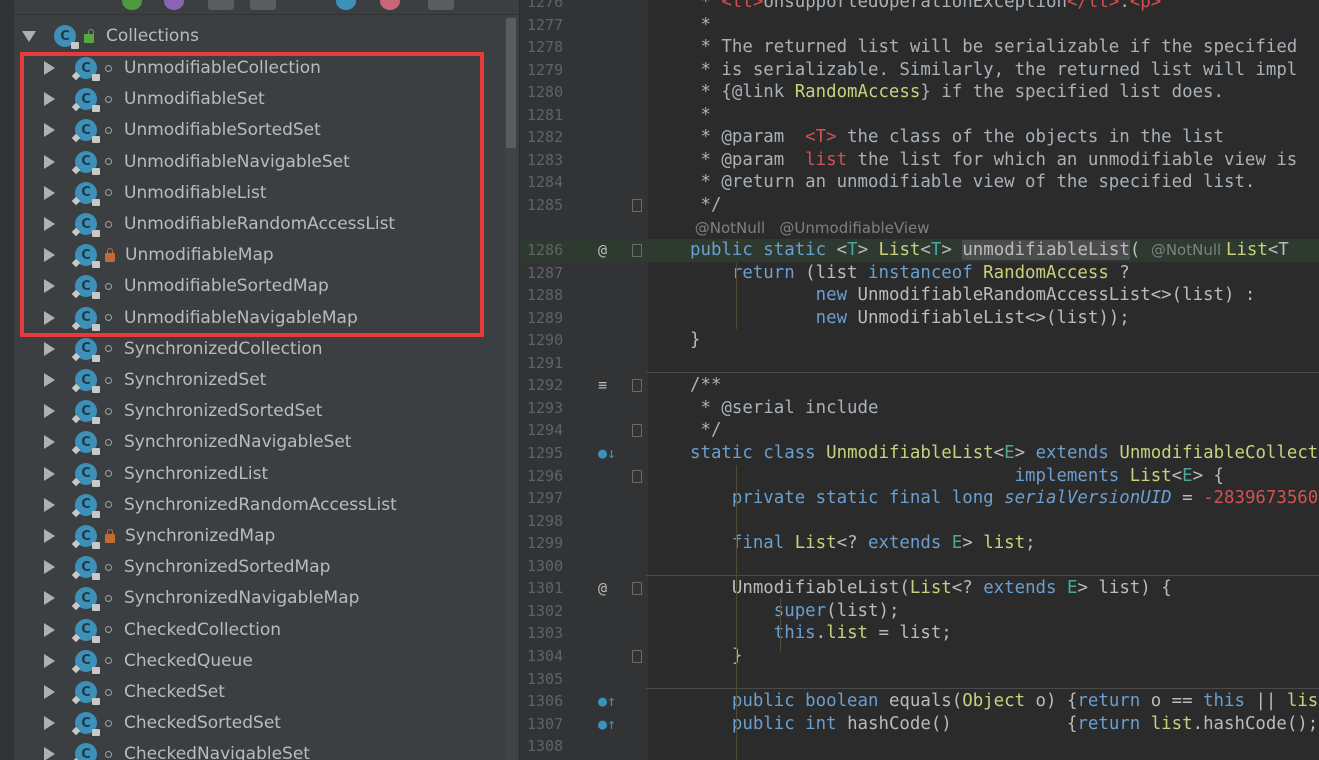  Describe the element at coordinates (281, 567) in the screenshot. I see `tree-item: C SynchronizedSortedMap` at that location.